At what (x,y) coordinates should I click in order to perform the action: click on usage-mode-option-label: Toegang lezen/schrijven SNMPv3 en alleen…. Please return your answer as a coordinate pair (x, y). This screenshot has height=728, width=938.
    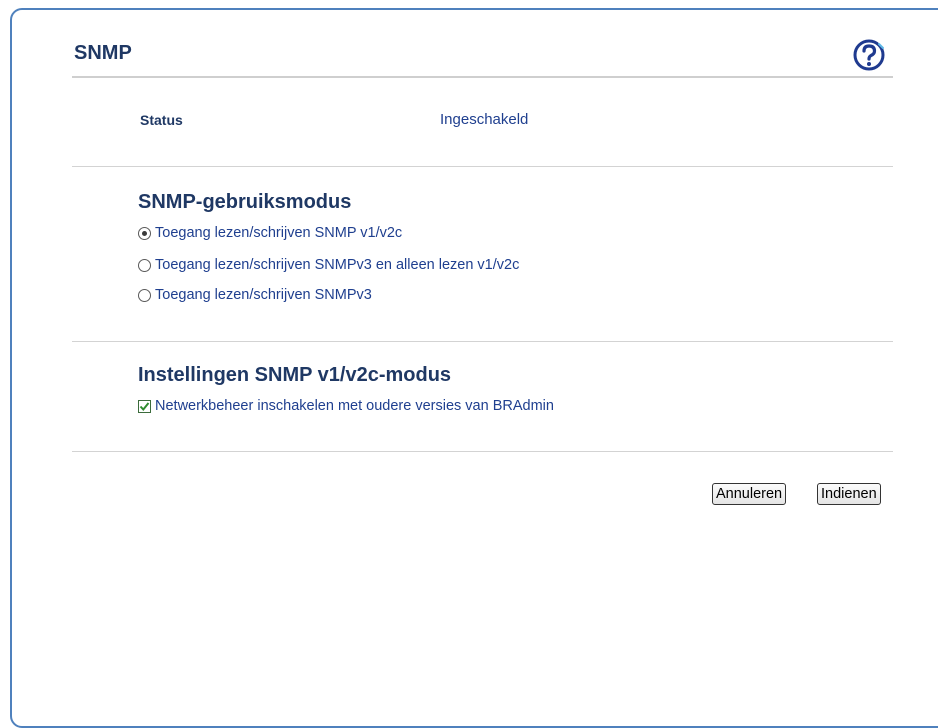
    Looking at the image, I should click on (337, 265).